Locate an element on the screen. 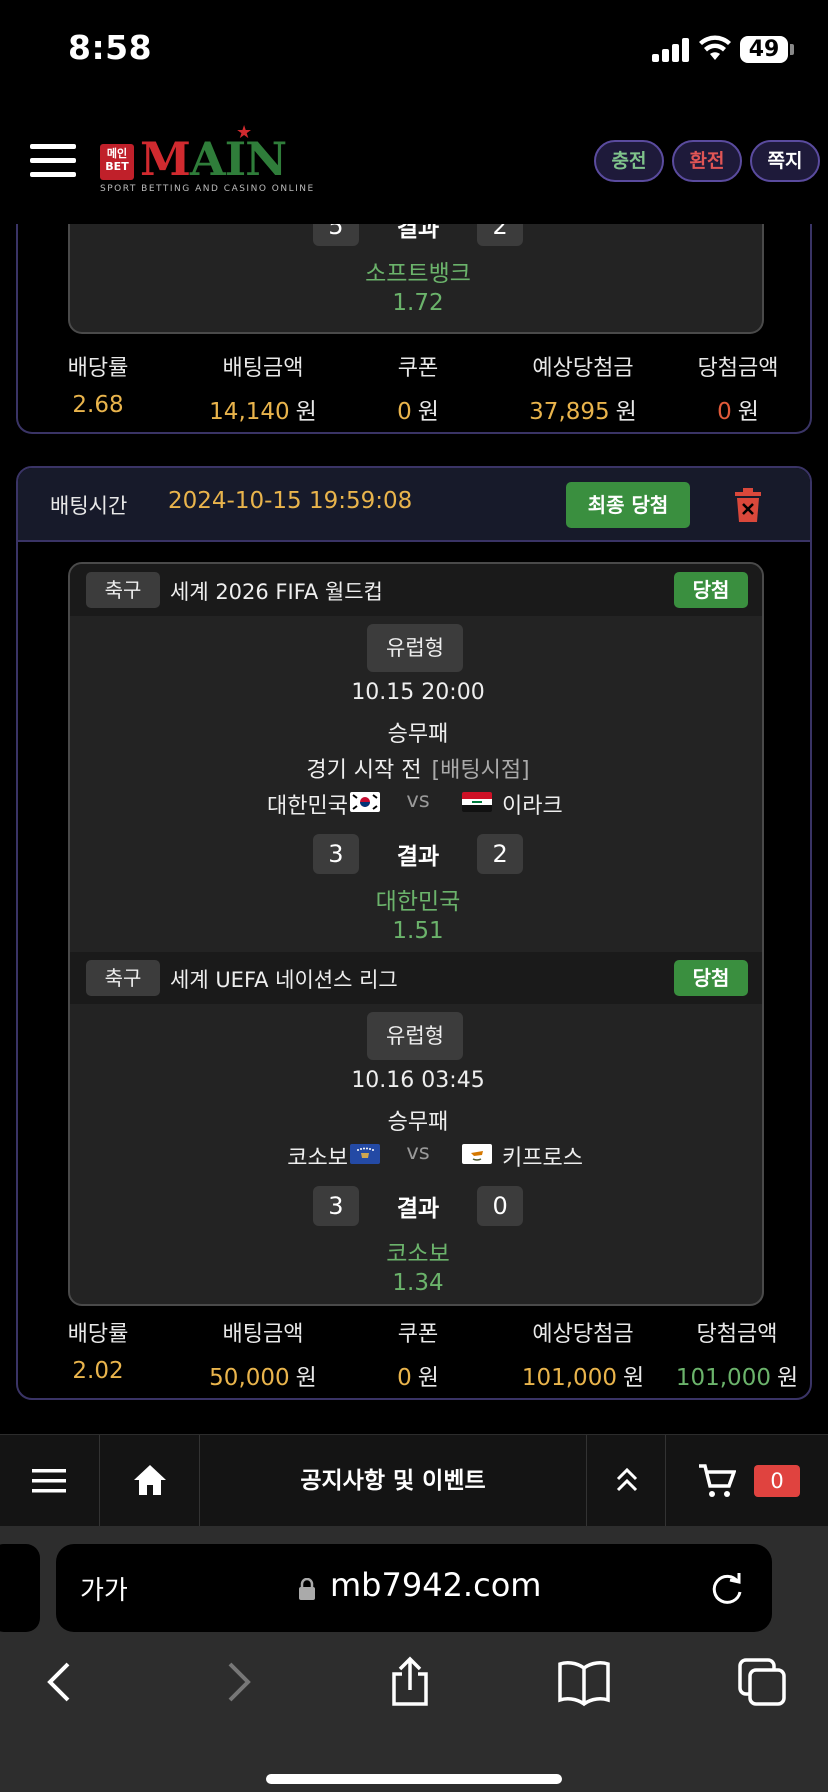  star-icon: ★ is located at coordinates (244, 132).